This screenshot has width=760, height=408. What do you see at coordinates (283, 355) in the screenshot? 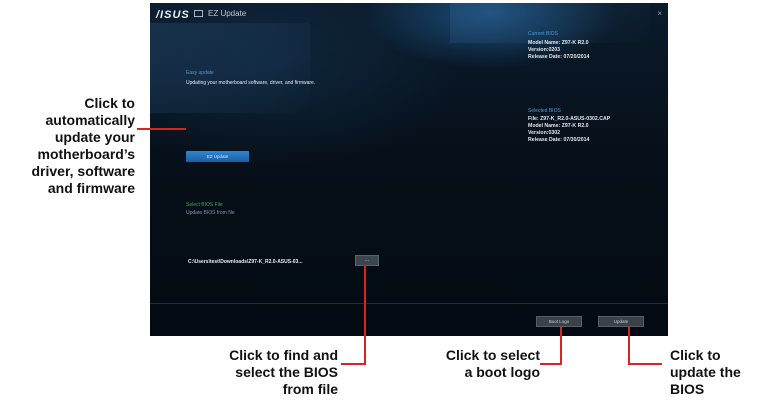
I see `callout-line: Click to find and` at bounding box center [283, 355].